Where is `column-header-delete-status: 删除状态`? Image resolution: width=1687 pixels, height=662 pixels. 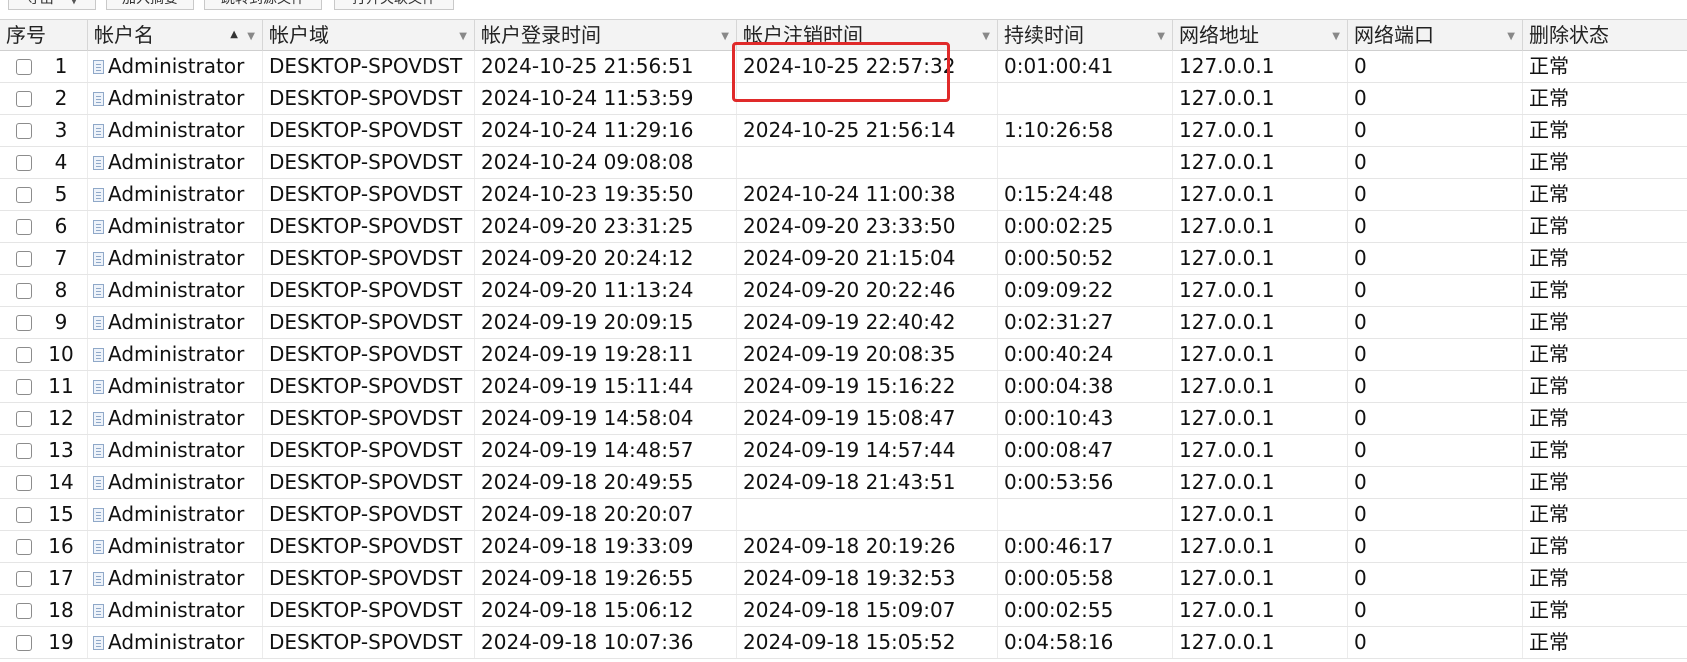 column-header-delete-status: 删除状态 is located at coordinates (1605, 35).